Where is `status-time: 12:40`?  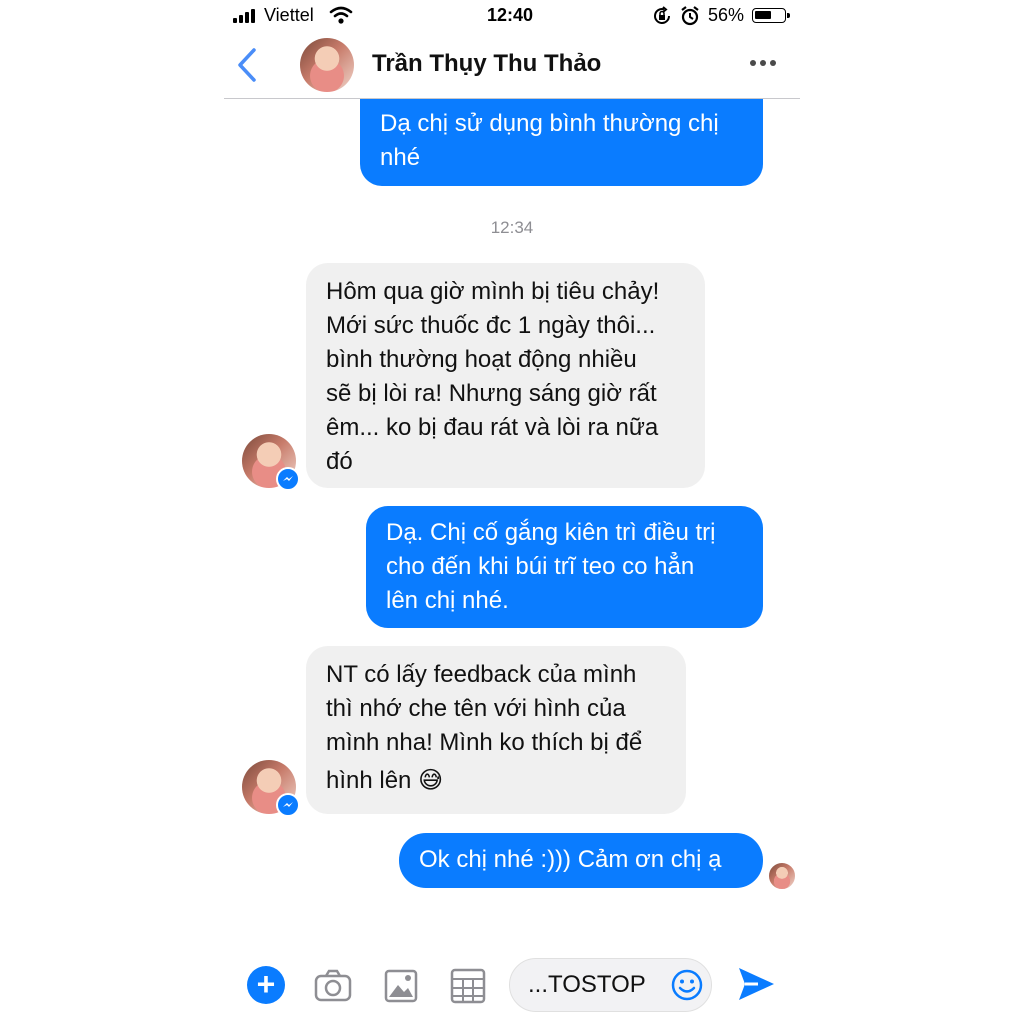
status-time: 12:40 is located at coordinates (510, 15).